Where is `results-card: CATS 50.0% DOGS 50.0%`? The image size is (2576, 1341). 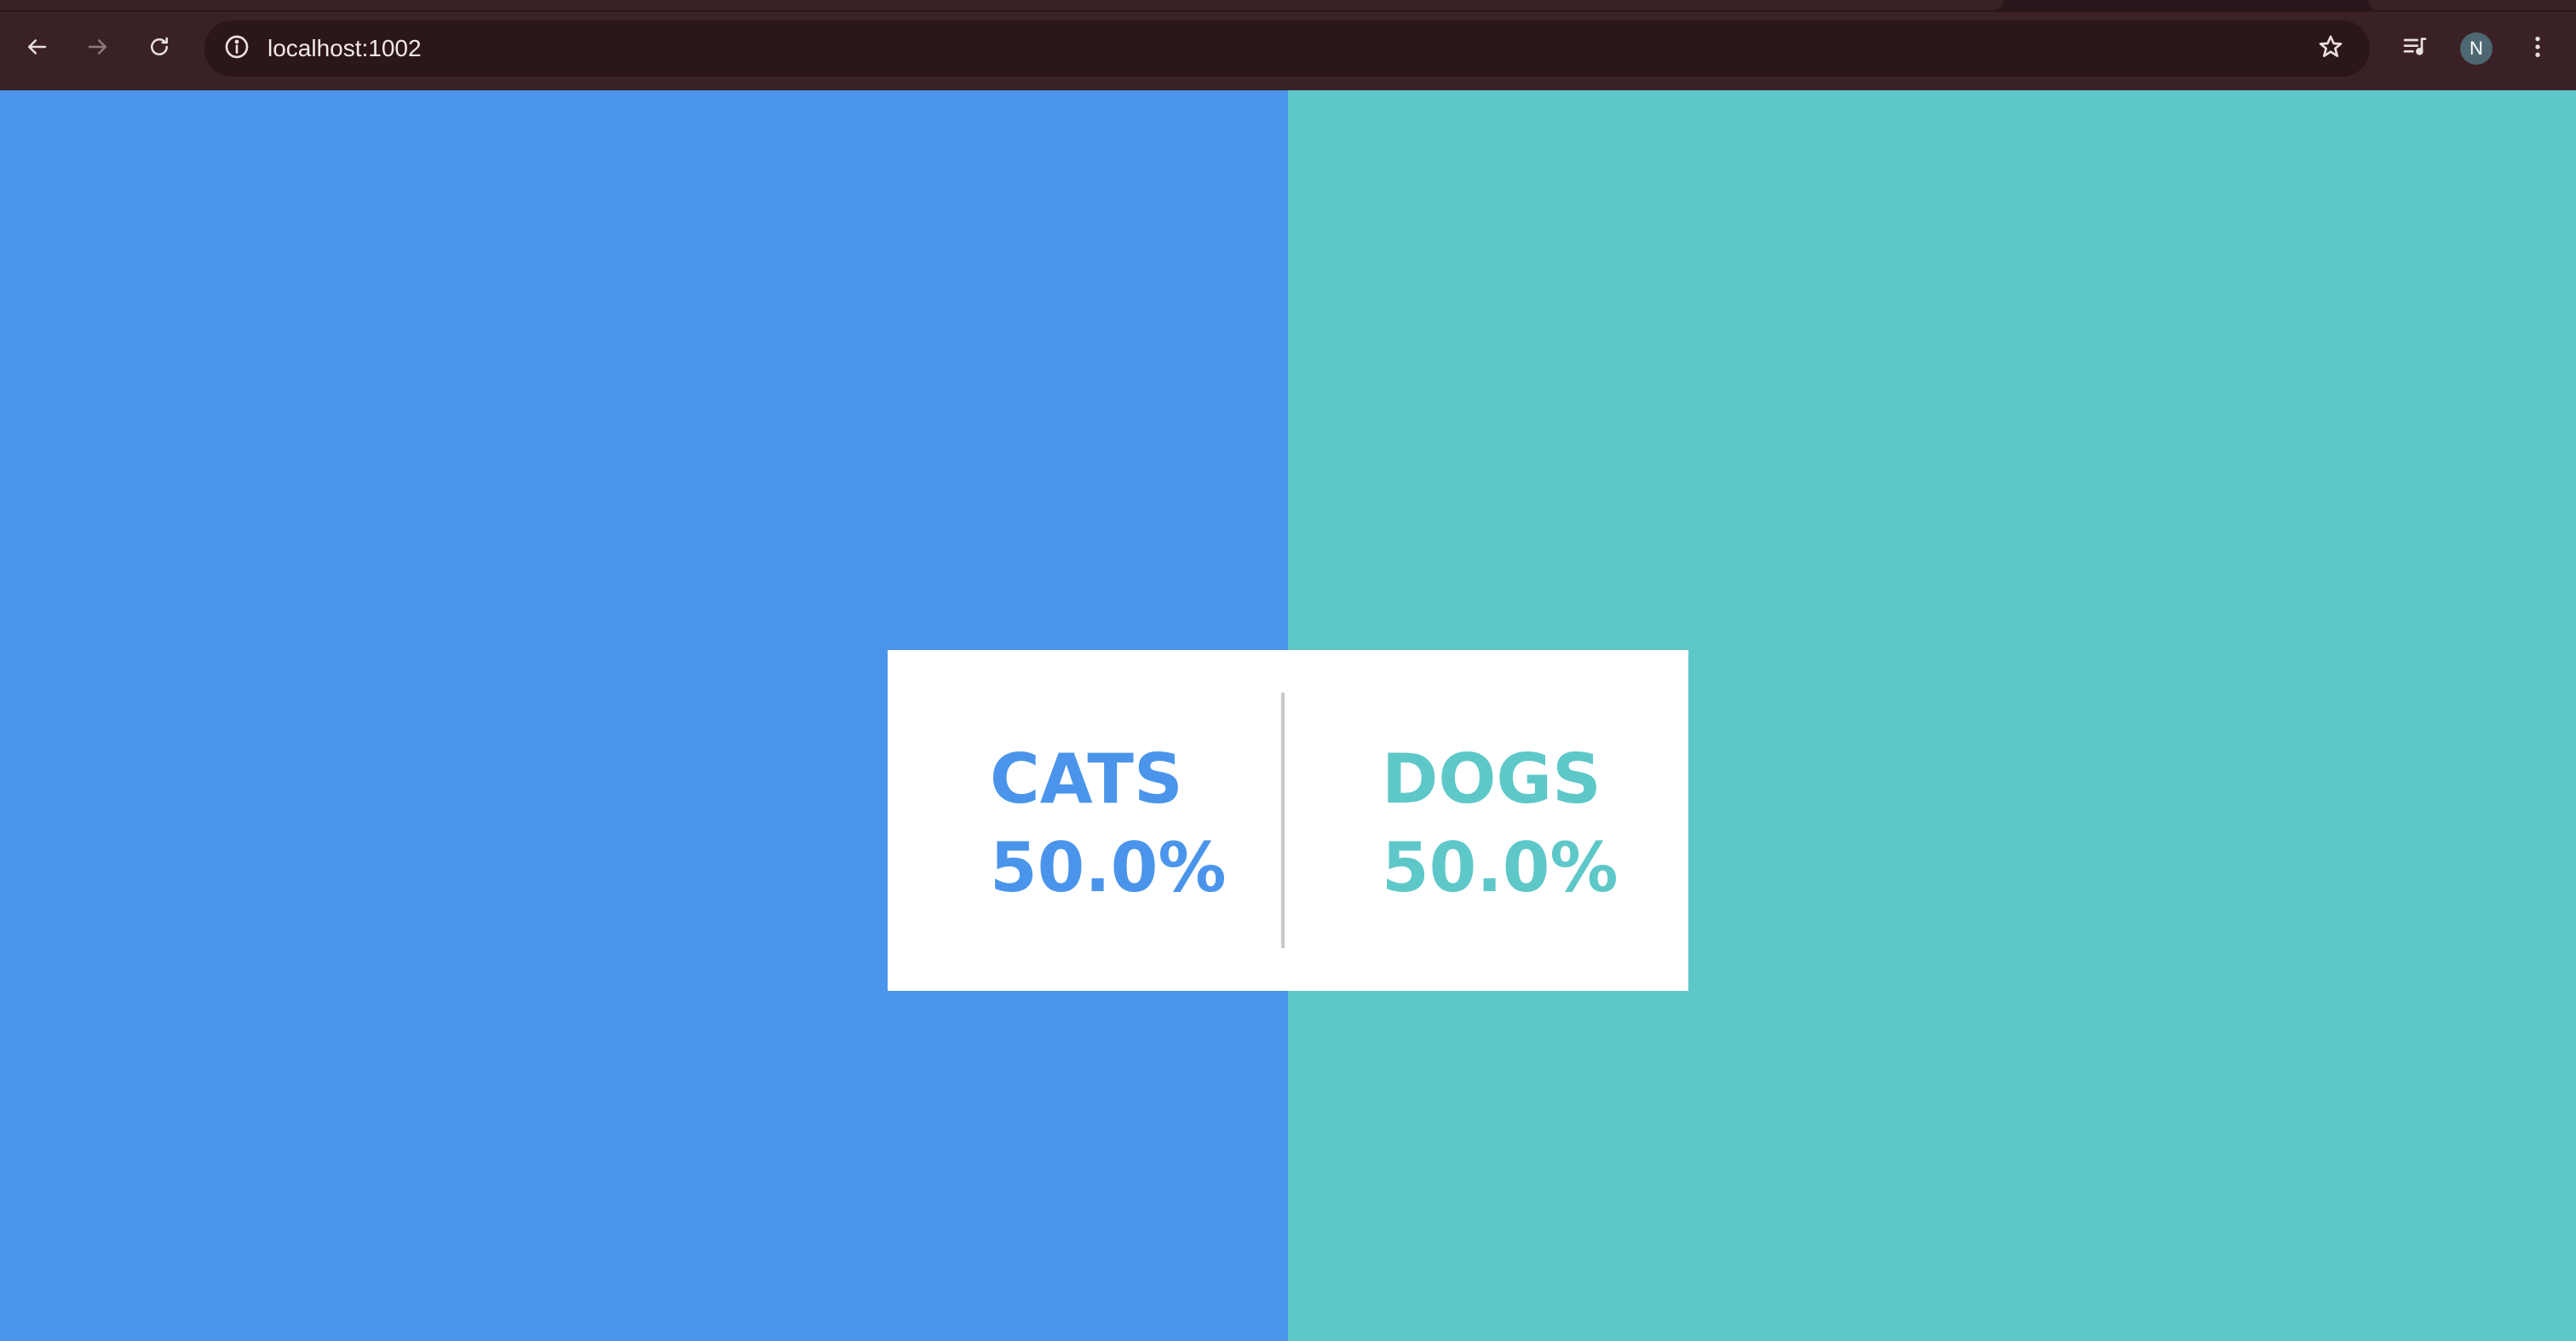
results-card: CATS 50.0% DOGS 50.0% is located at coordinates (1288, 821).